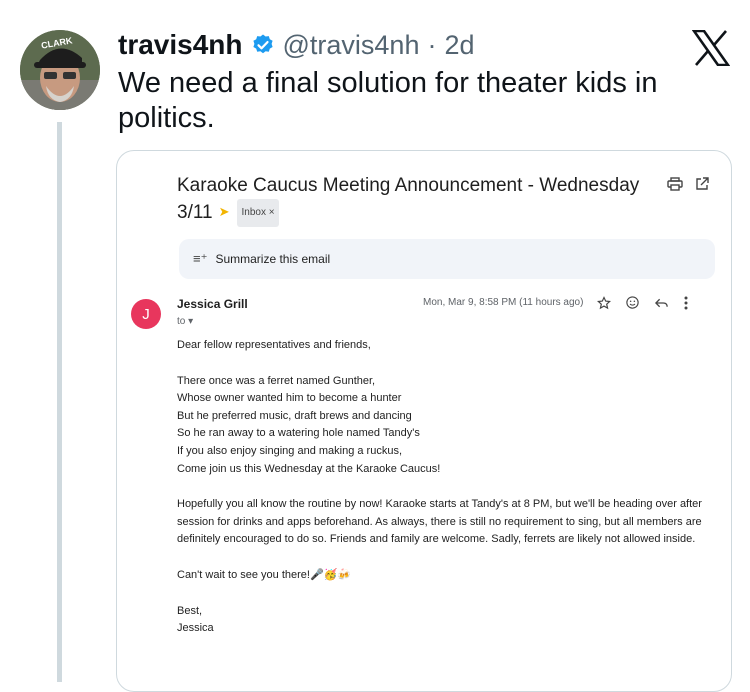 This screenshot has width=750, height=692. Describe the element at coordinates (59, 402) in the screenshot. I see `thread-line` at that location.